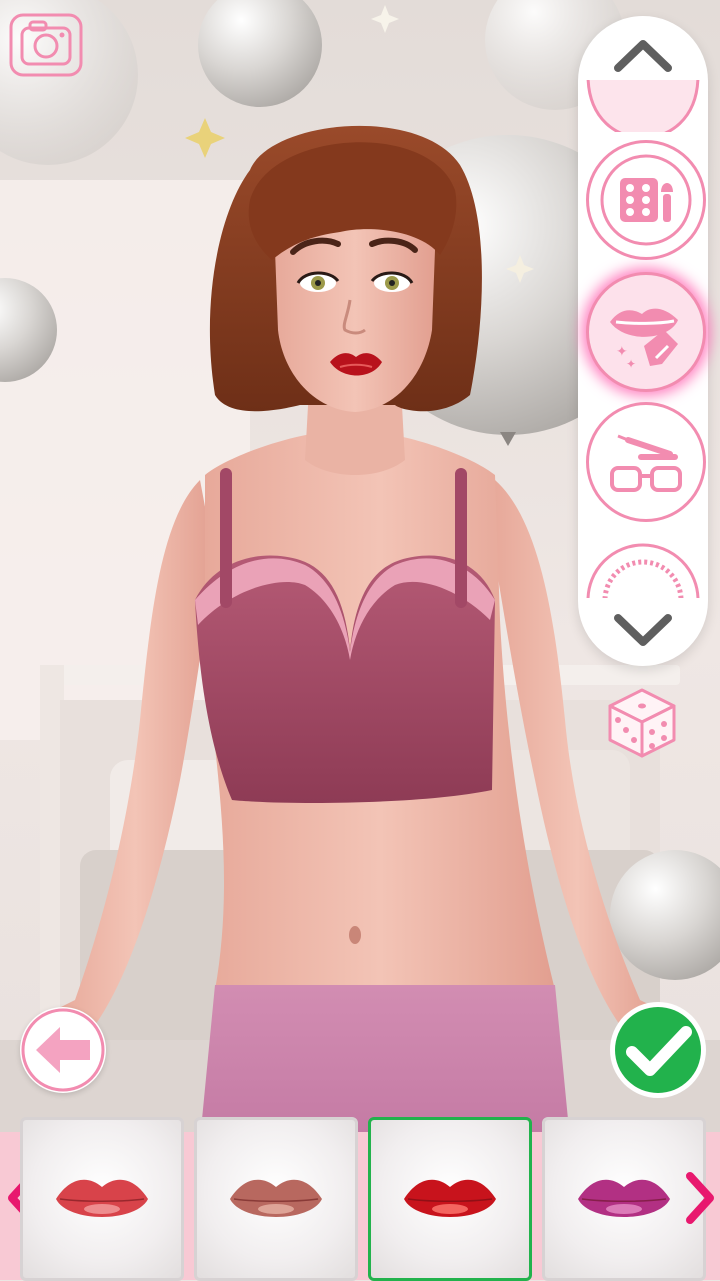 The image size is (720, 1281). I want to click on back-button, so click(63, 1050).